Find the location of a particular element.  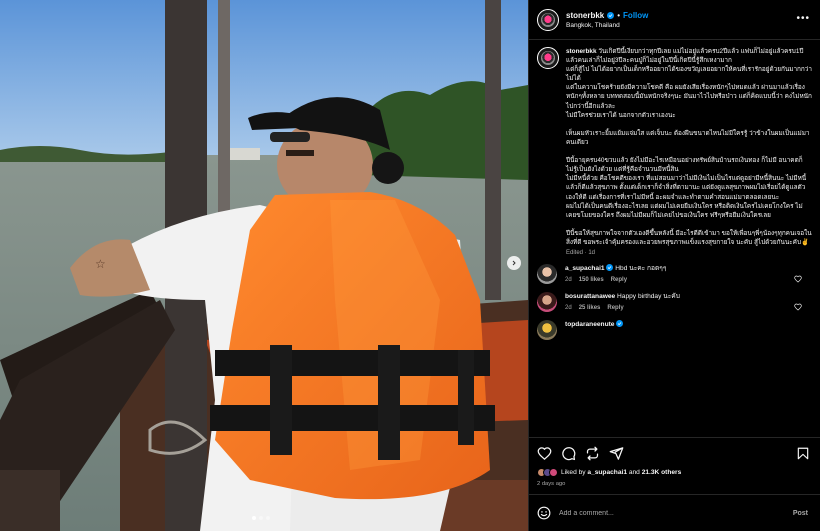

post-header: stonerbkk • Follow Bangkok, Thailand ••• is located at coordinates (674, 20).